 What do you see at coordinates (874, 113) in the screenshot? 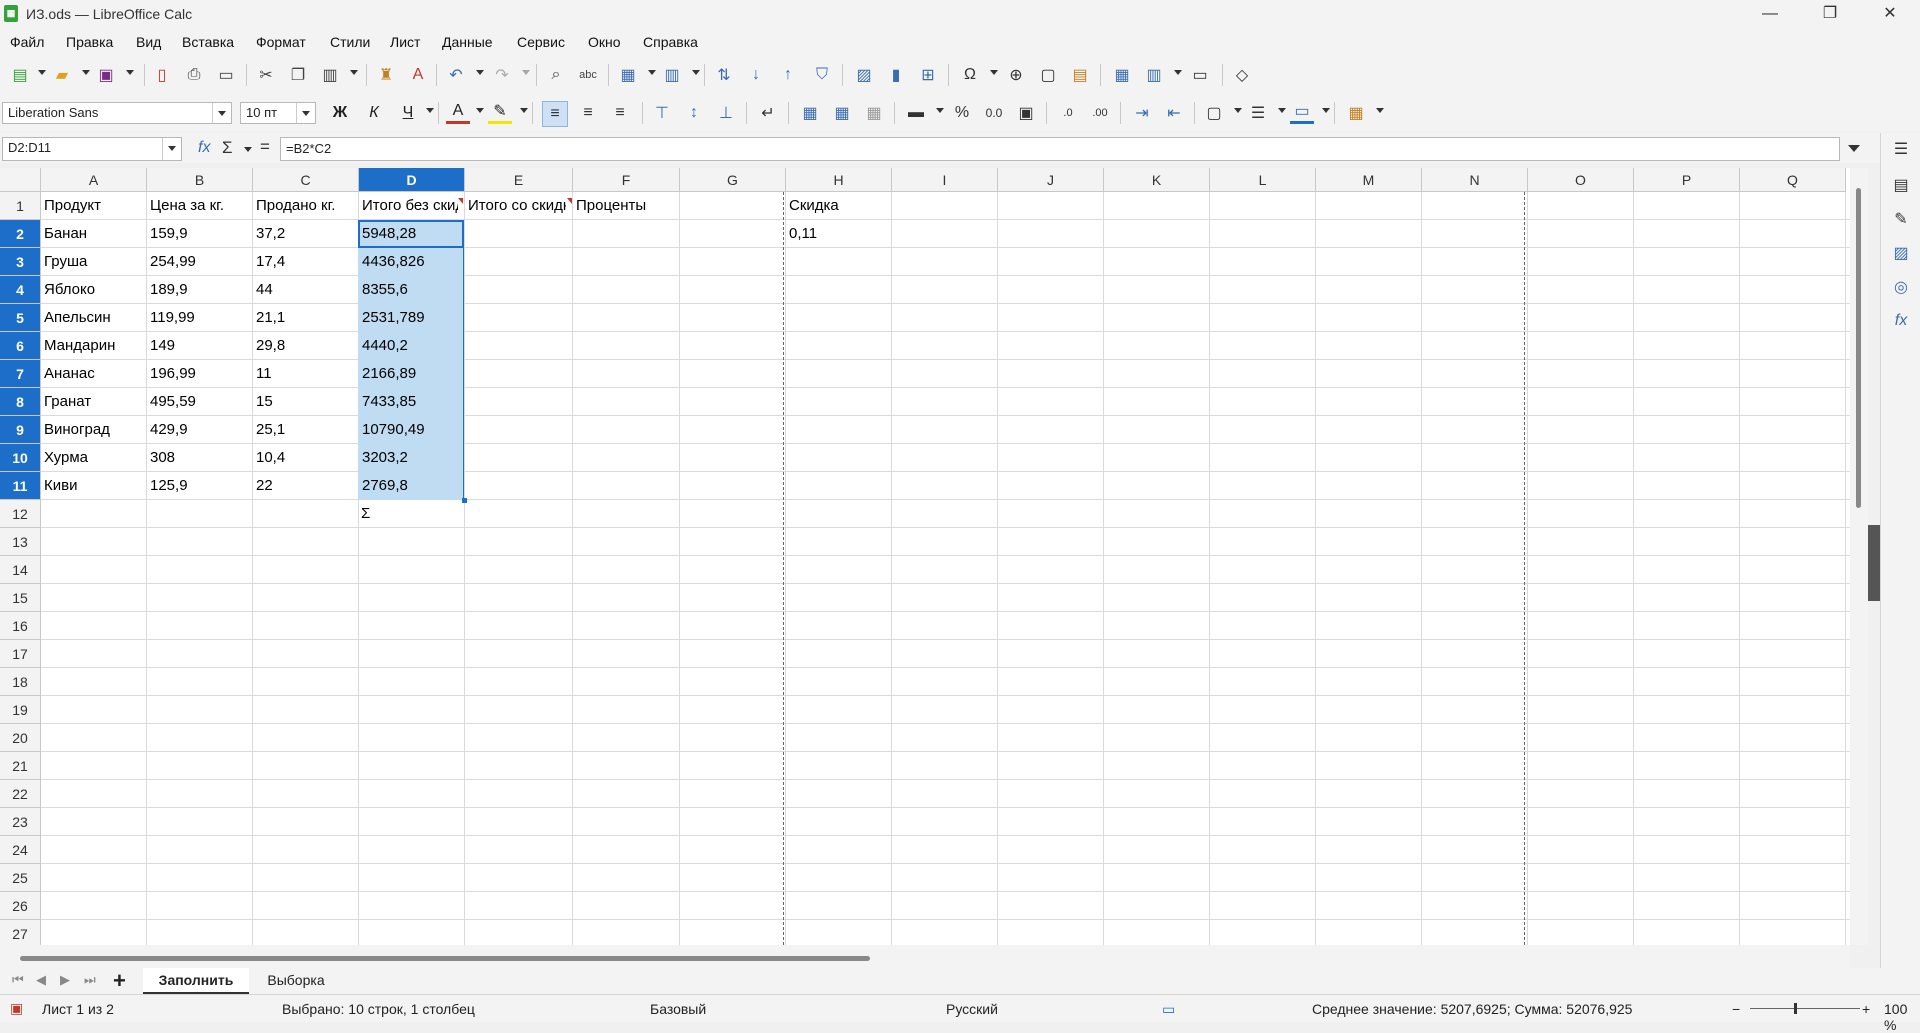
I see `unmerge-cells-icon: ▦` at bounding box center [874, 113].